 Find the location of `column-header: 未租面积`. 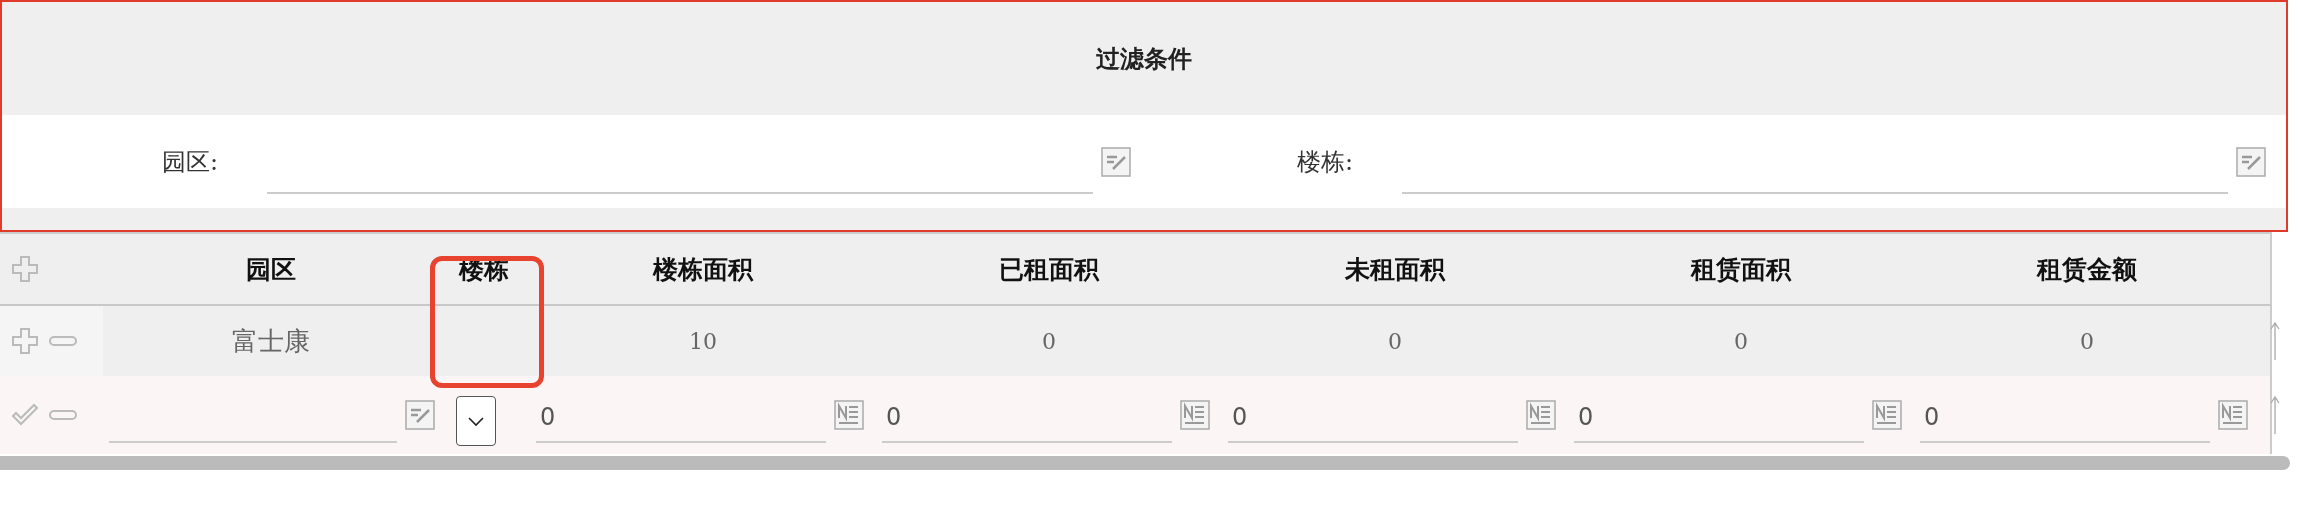

column-header: 未租面积 is located at coordinates (1395, 269).